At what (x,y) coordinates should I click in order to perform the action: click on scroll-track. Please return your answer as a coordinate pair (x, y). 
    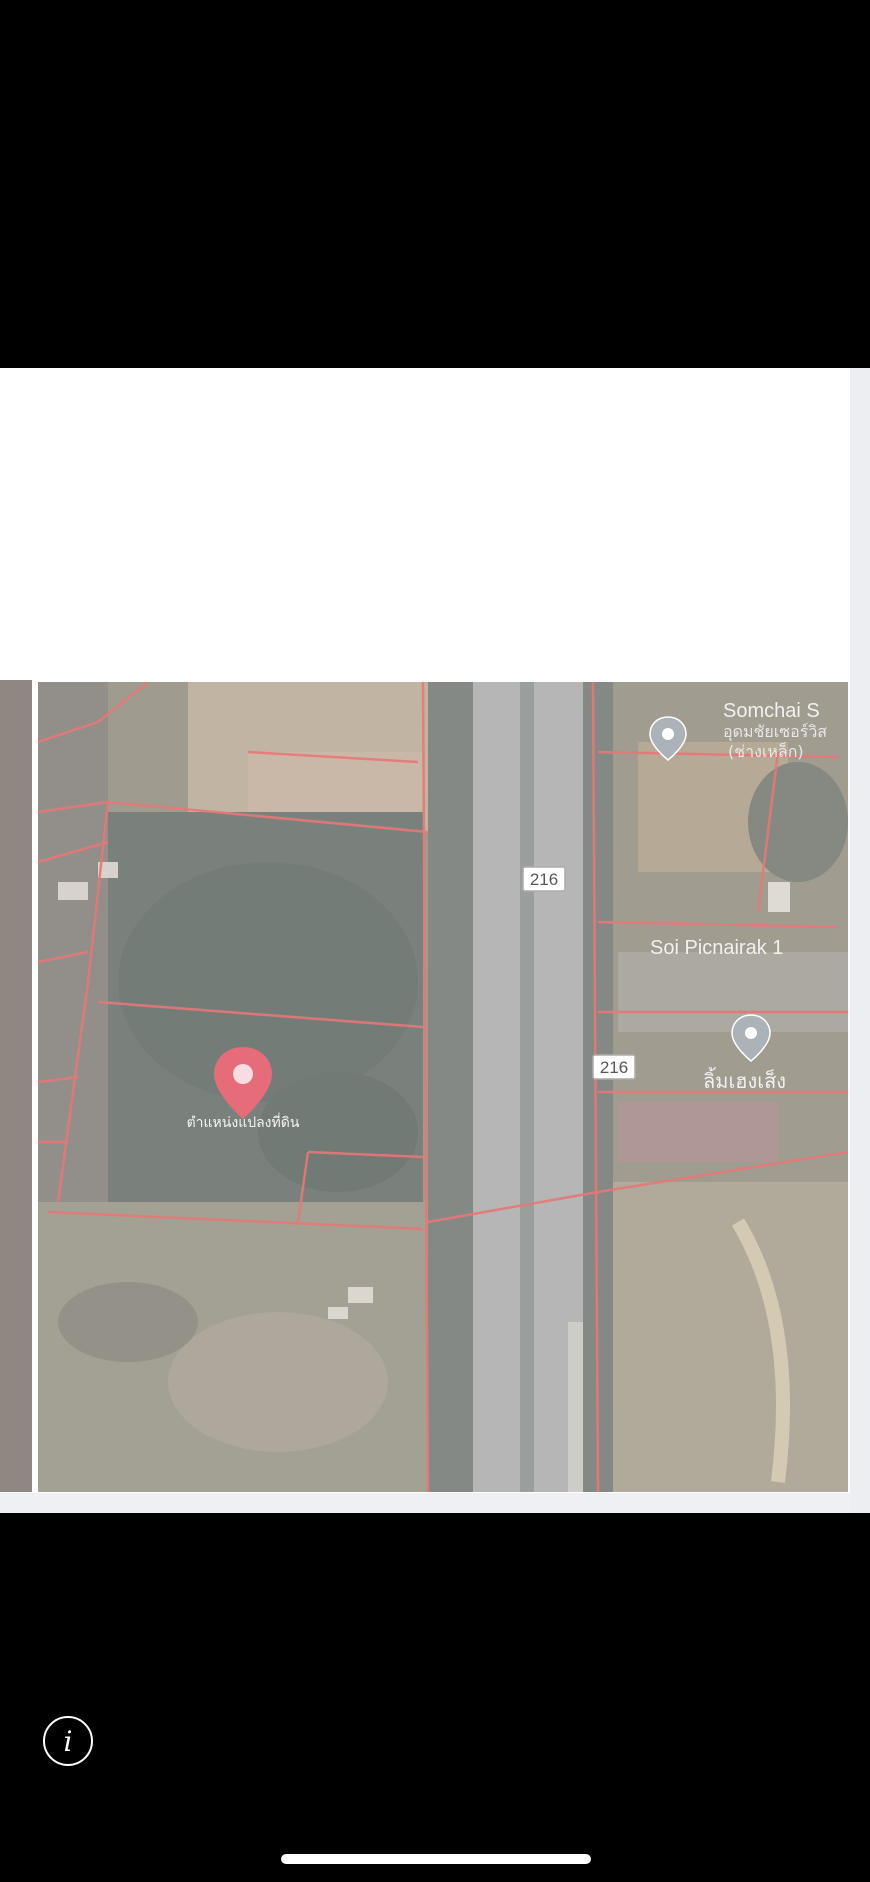
    Looking at the image, I should click on (860, 940).